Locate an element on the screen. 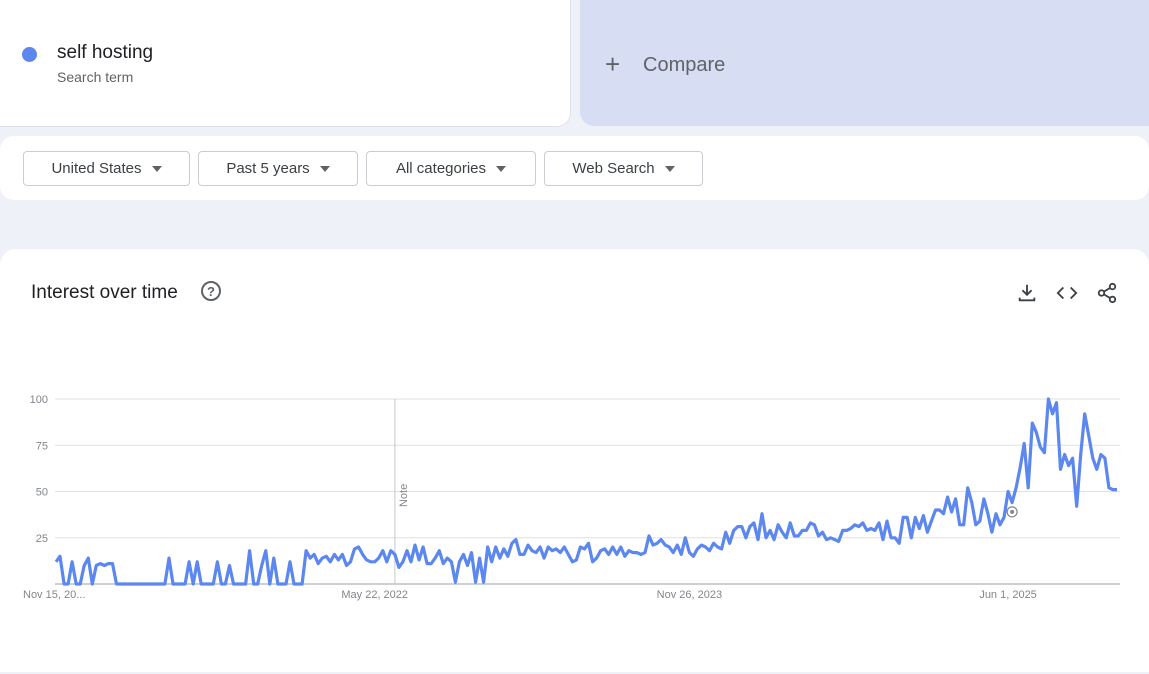  search-term-card: self hosting Search term is located at coordinates (285, 63).